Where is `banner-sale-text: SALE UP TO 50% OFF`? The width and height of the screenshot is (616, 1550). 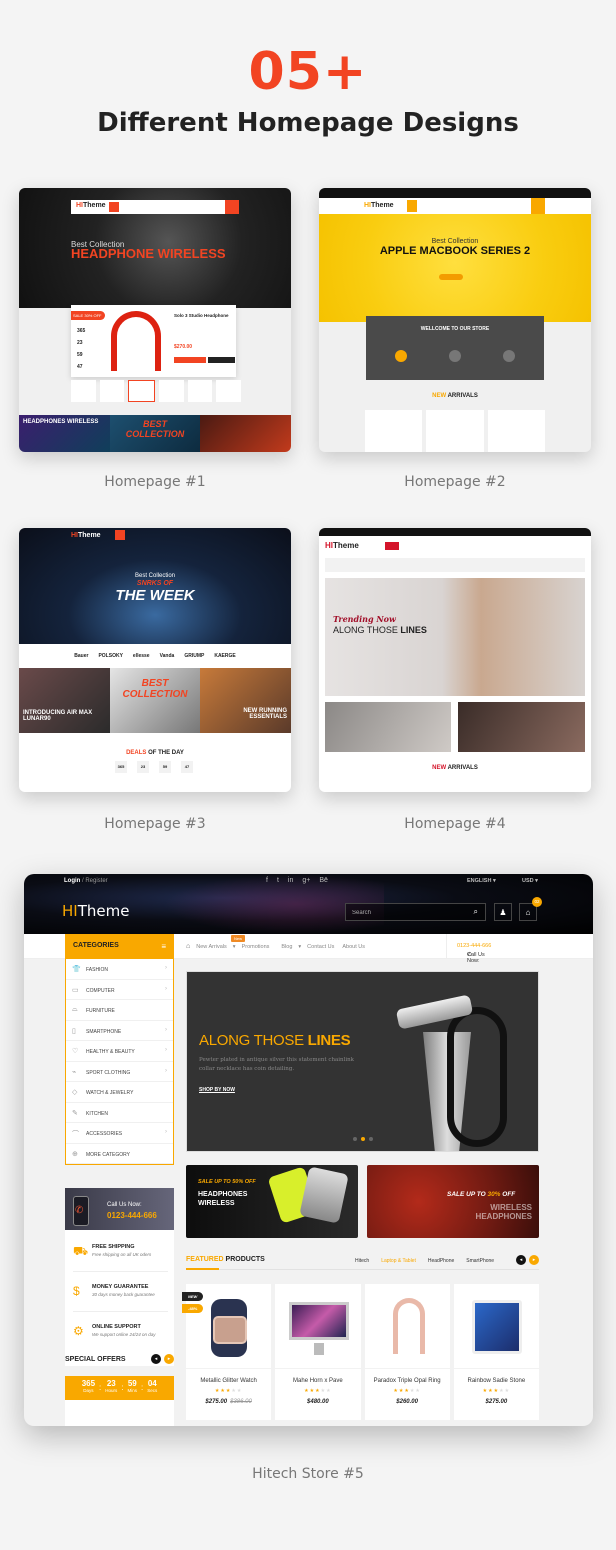
banner-sale-text: SALE UP TO 50% OFF is located at coordinates (227, 1182).